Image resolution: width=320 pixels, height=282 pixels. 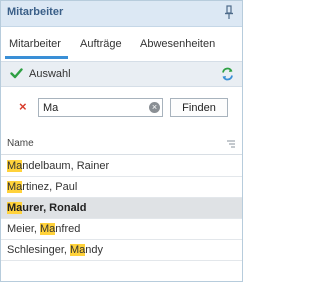 I want to click on tab-bar: Mitarbeiter Aufträge Abwesenheiten, so click(x=121, y=43).